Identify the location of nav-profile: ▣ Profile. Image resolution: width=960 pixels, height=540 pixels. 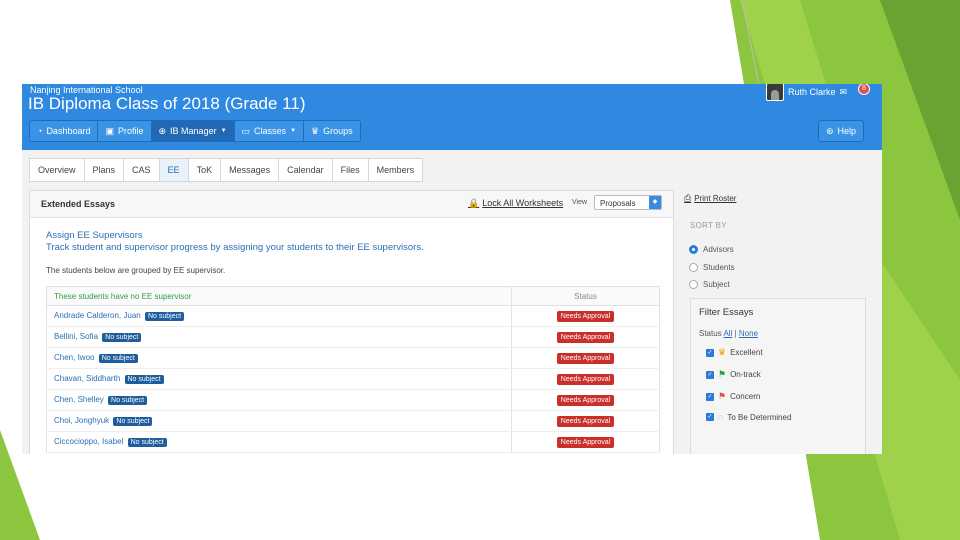
(125, 131).